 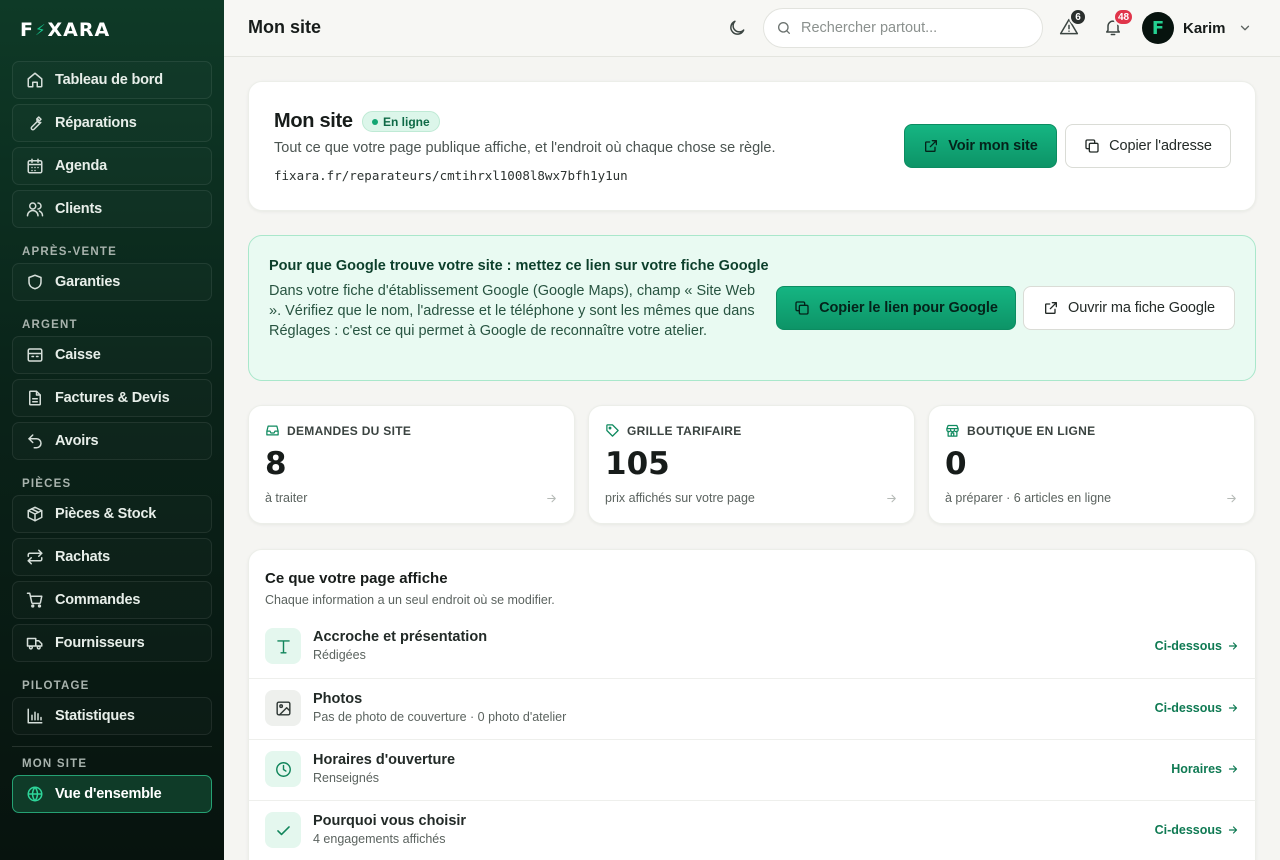 What do you see at coordinates (1160, 146) in the screenshot?
I see `copy-address-label: Copier l'adresse` at bounding box center [1160, 146].